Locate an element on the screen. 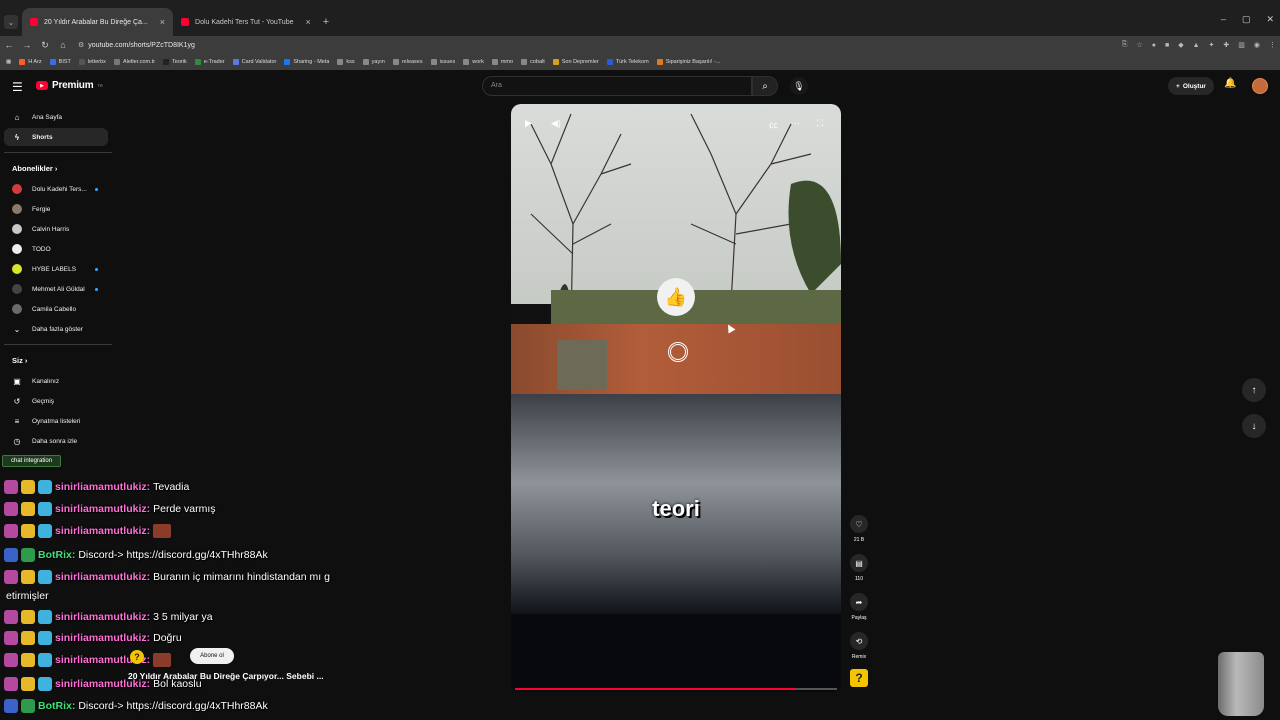 The image size is (1280, 720). bookmark-item: Türk Telekom is located at coordinates (627, 62).